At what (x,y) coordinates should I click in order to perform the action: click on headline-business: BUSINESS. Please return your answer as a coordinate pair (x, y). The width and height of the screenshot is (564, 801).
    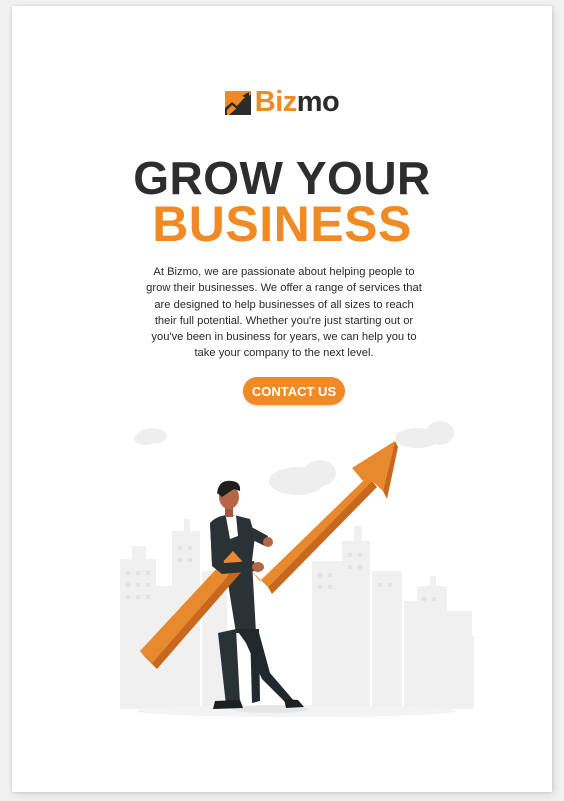
    Looking at the image, I should click on (282, 224).